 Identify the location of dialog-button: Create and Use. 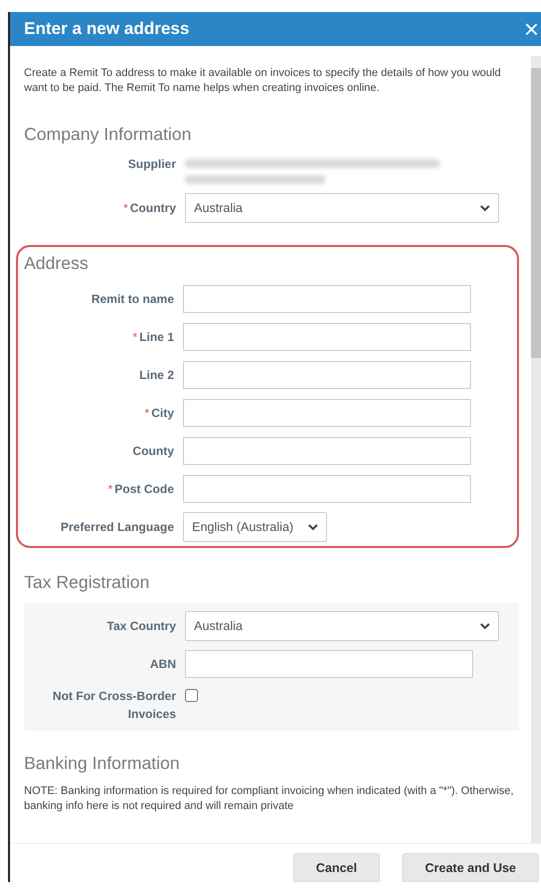
(470, 867).